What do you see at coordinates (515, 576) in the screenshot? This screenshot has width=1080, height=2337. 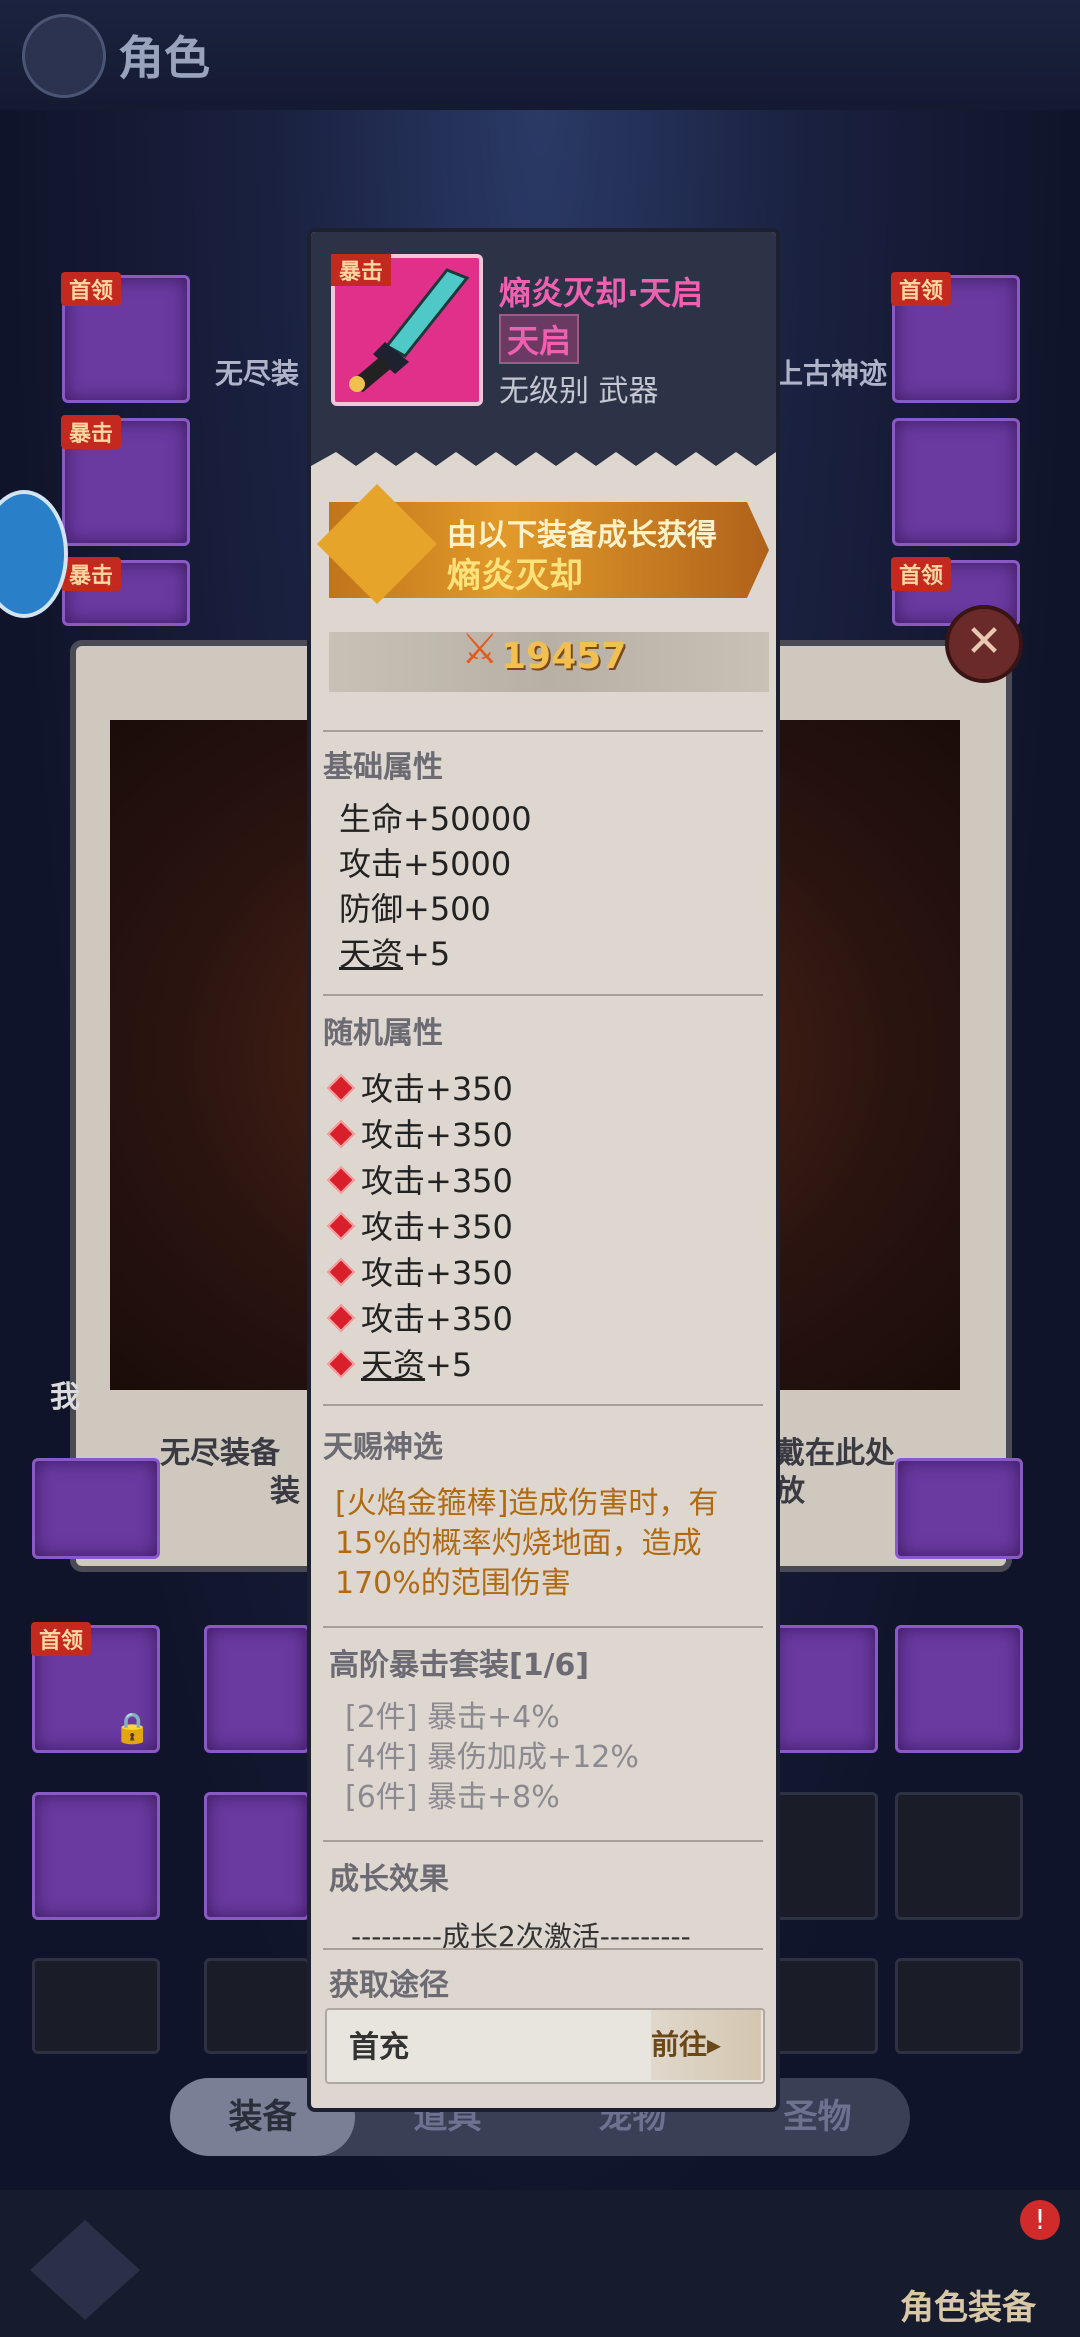 I see `source-item-name: 熵炎灭却` at bounding box center [515, 576].